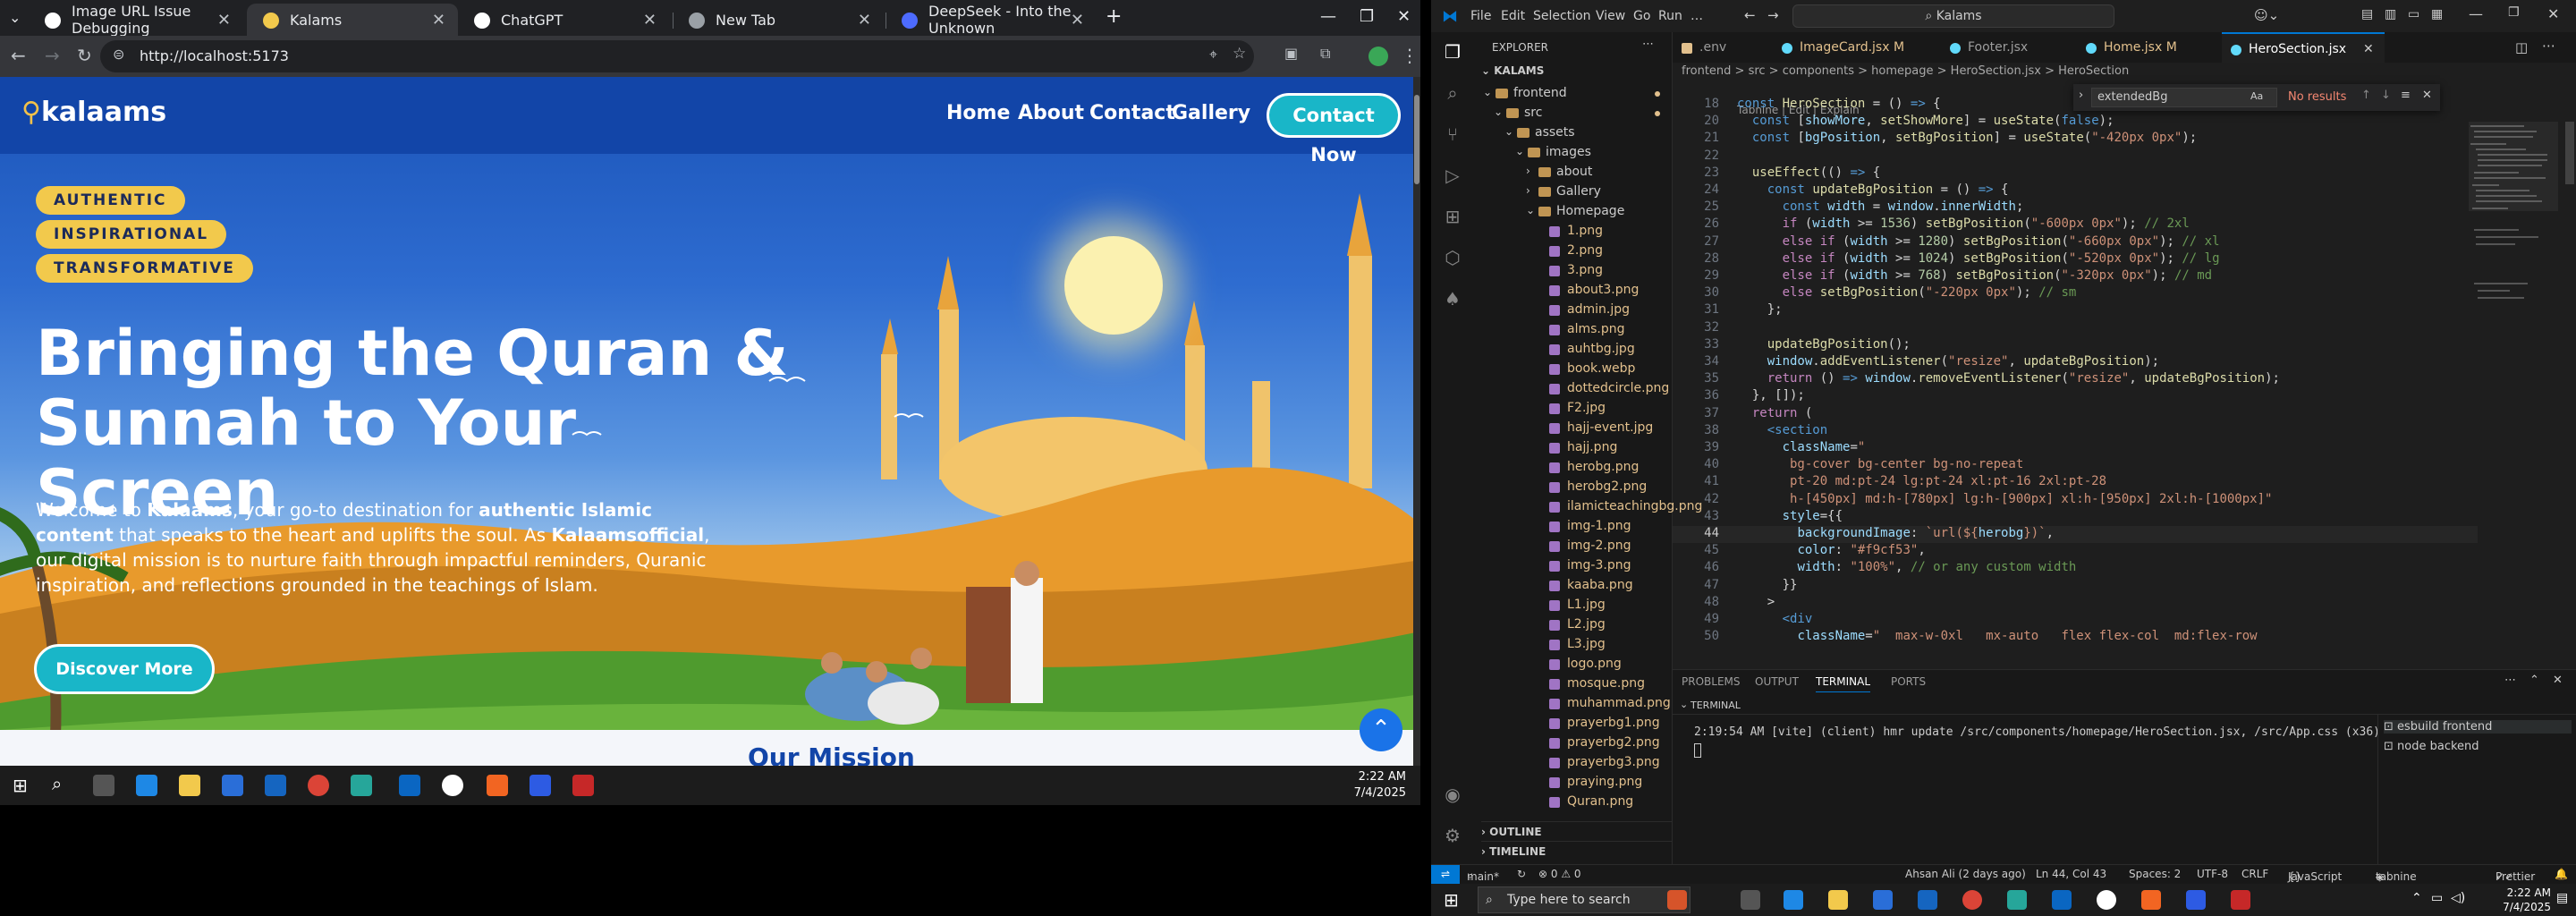 This screenshot has width=2576, height=916. What do you see at coordinates (2155, 874) in the screenshot?
I see `indentation: Spaces: 2` at bounding box center [2155, 874].